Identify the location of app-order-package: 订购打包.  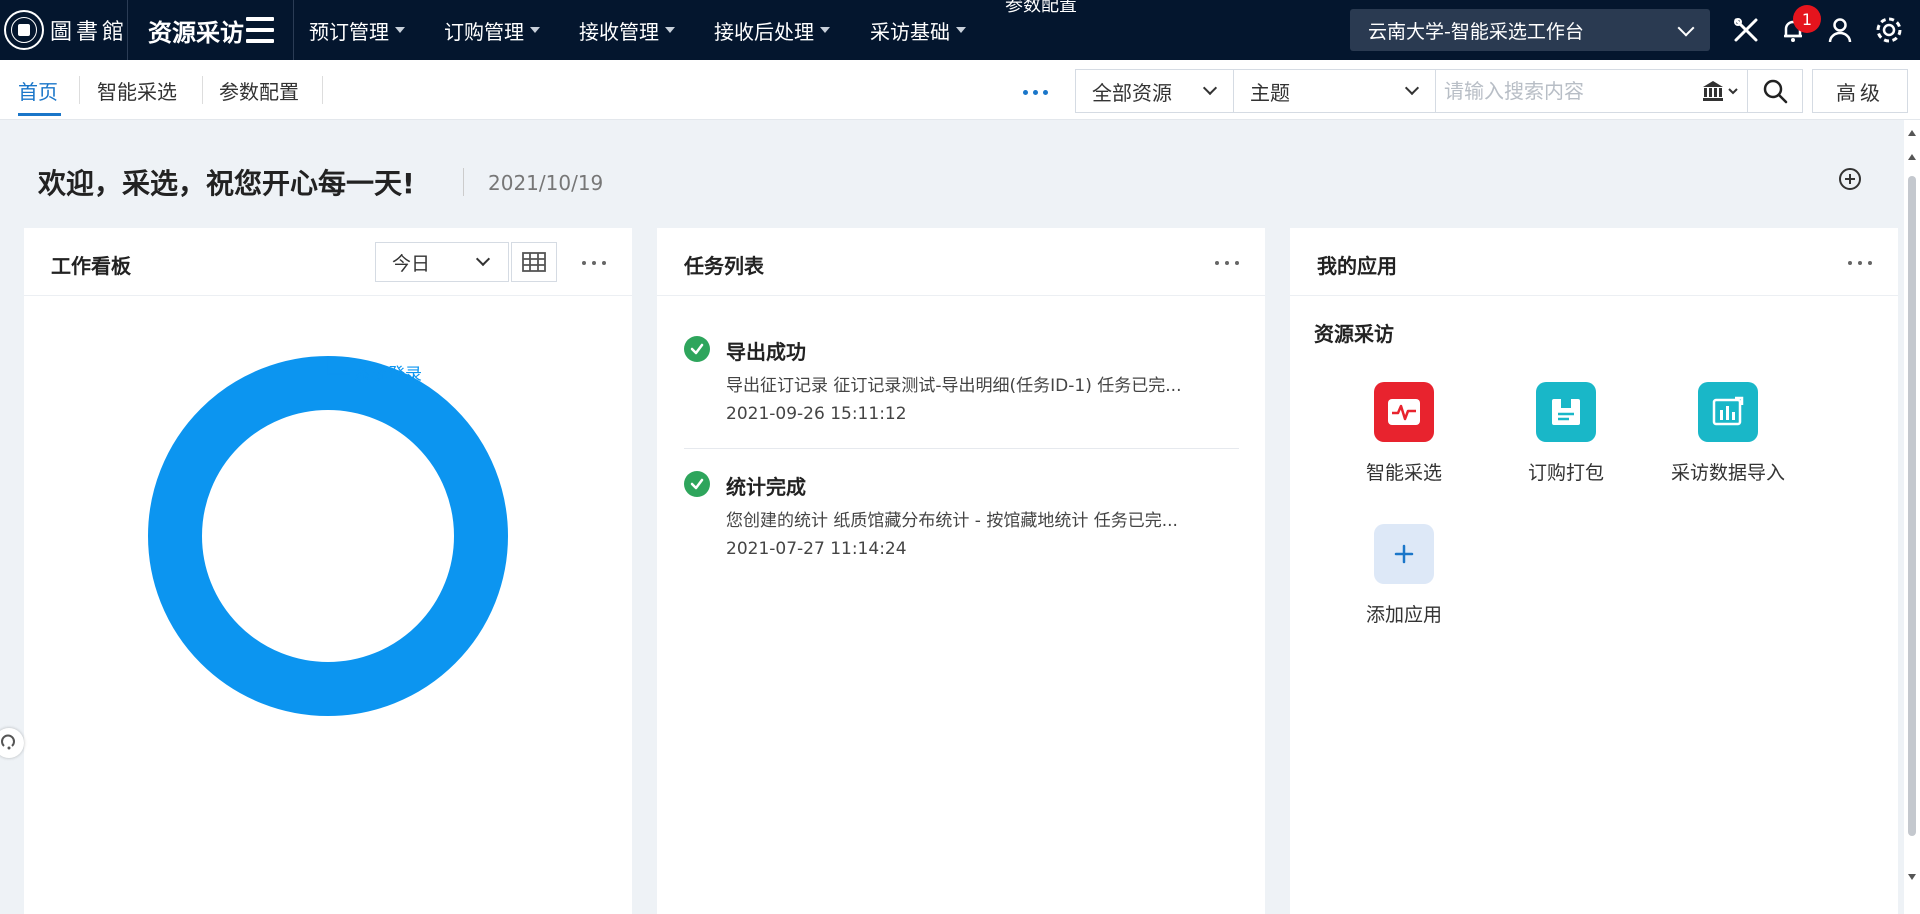
(1566, 433).